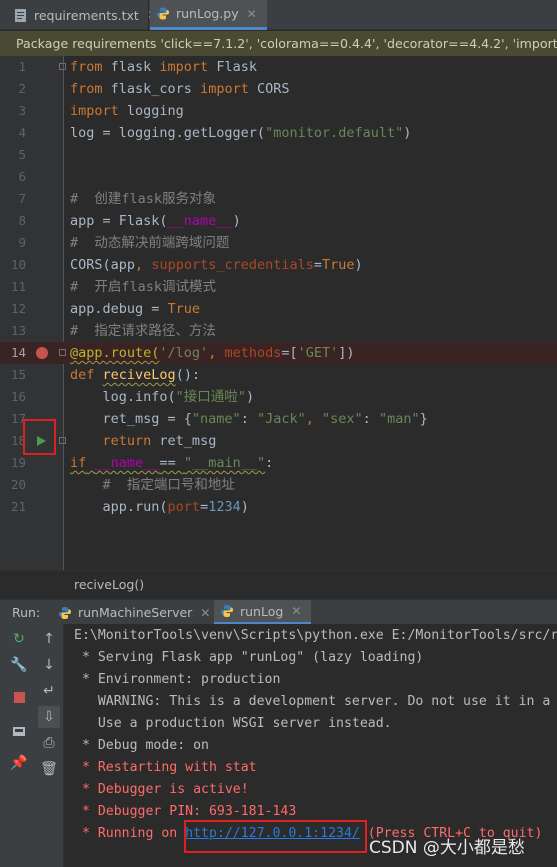  Describe the element at coordinates (18, 484) in the screenshot. I see `line-number: 20` at that location.